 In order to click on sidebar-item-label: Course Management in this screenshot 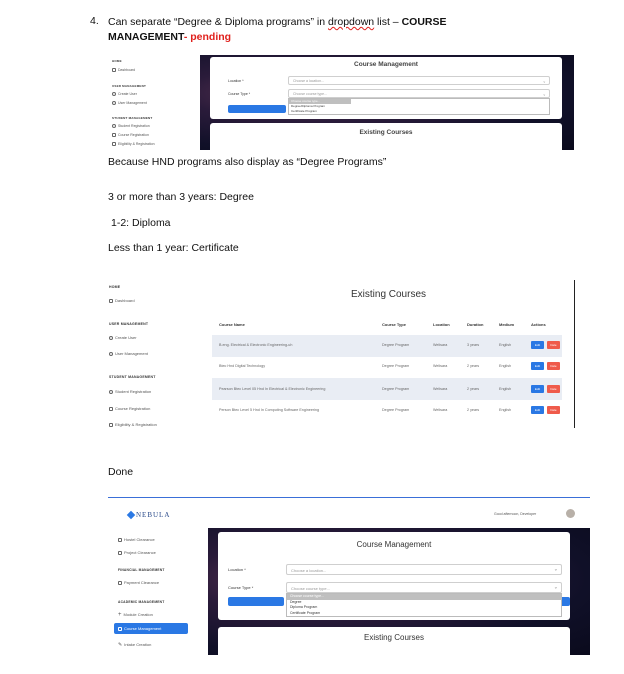, I will do `click(143, 628)`.